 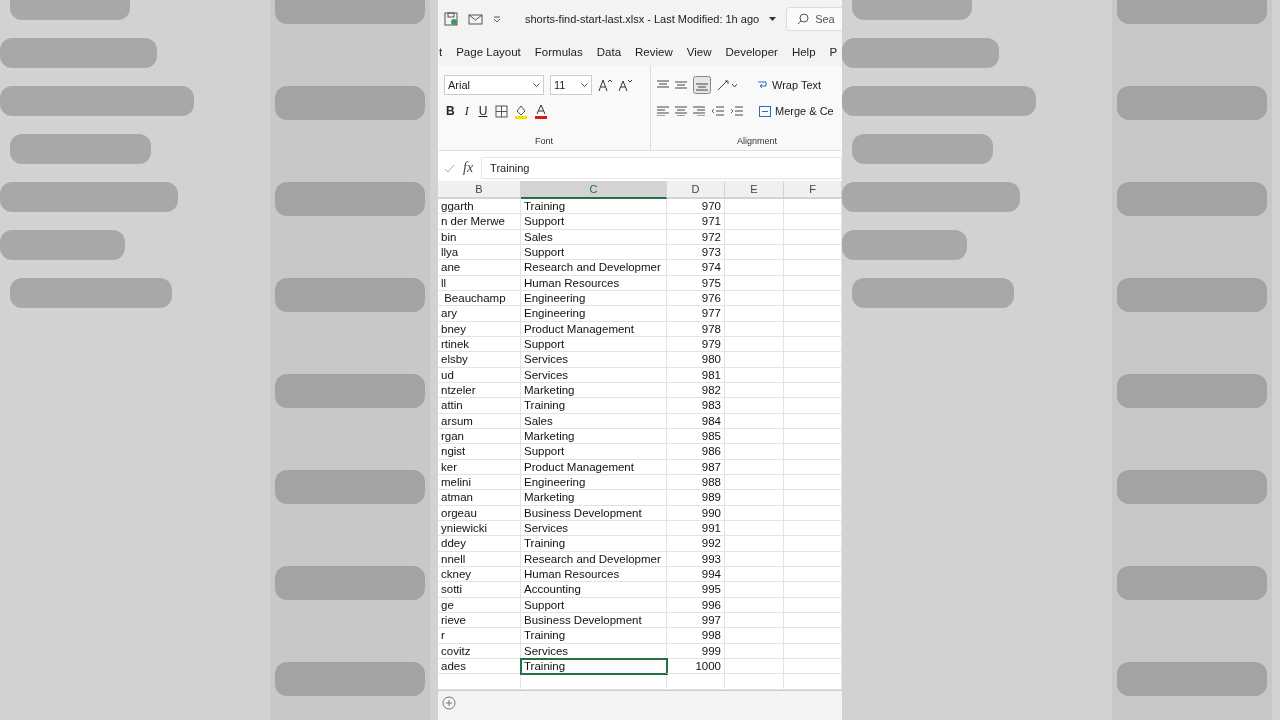 What do you see at coordinates (736, 111) in the screenshot?
I see `increase-indent-icon` at bounding box center [736, 111].